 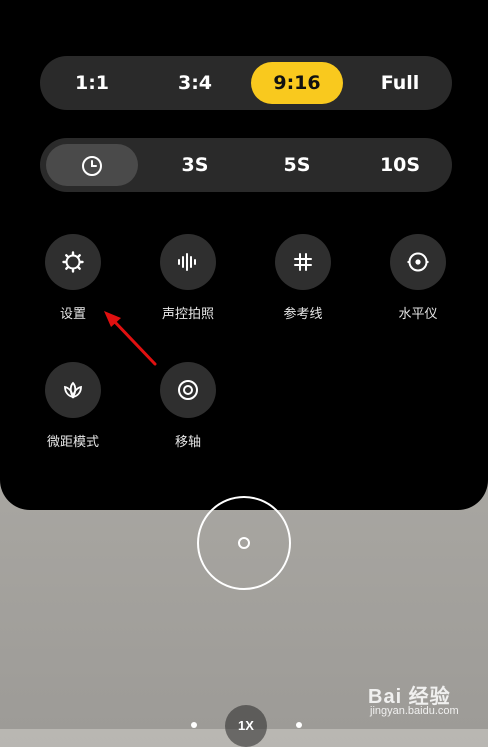 I want to click on option-settings-label: 设置, so click(x=72, y=314).